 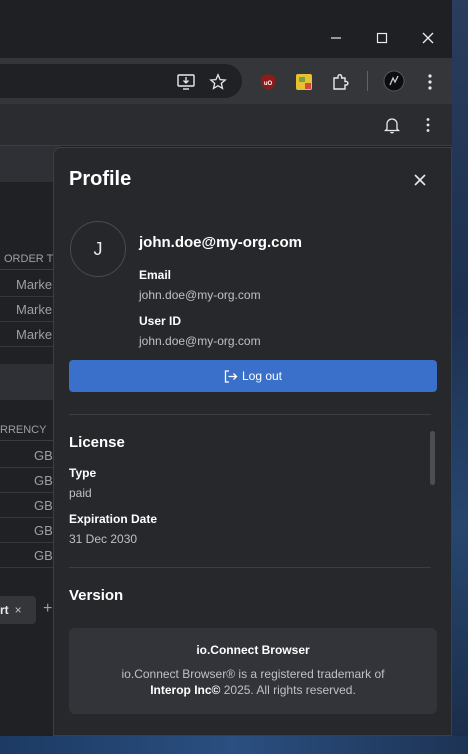 I want to click on puzzle-icon, so click(x=341, y=82).